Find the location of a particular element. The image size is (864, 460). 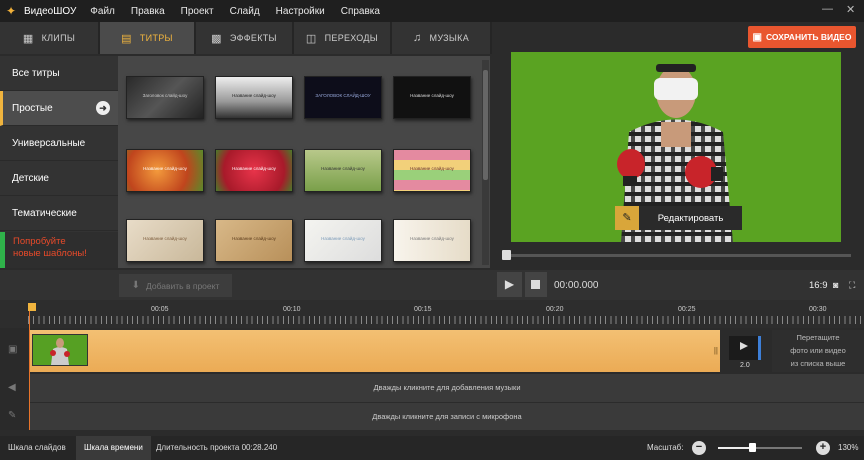

microphone-track: Дважды кликните для записи с микрофона is located at coordinates (447, 416).